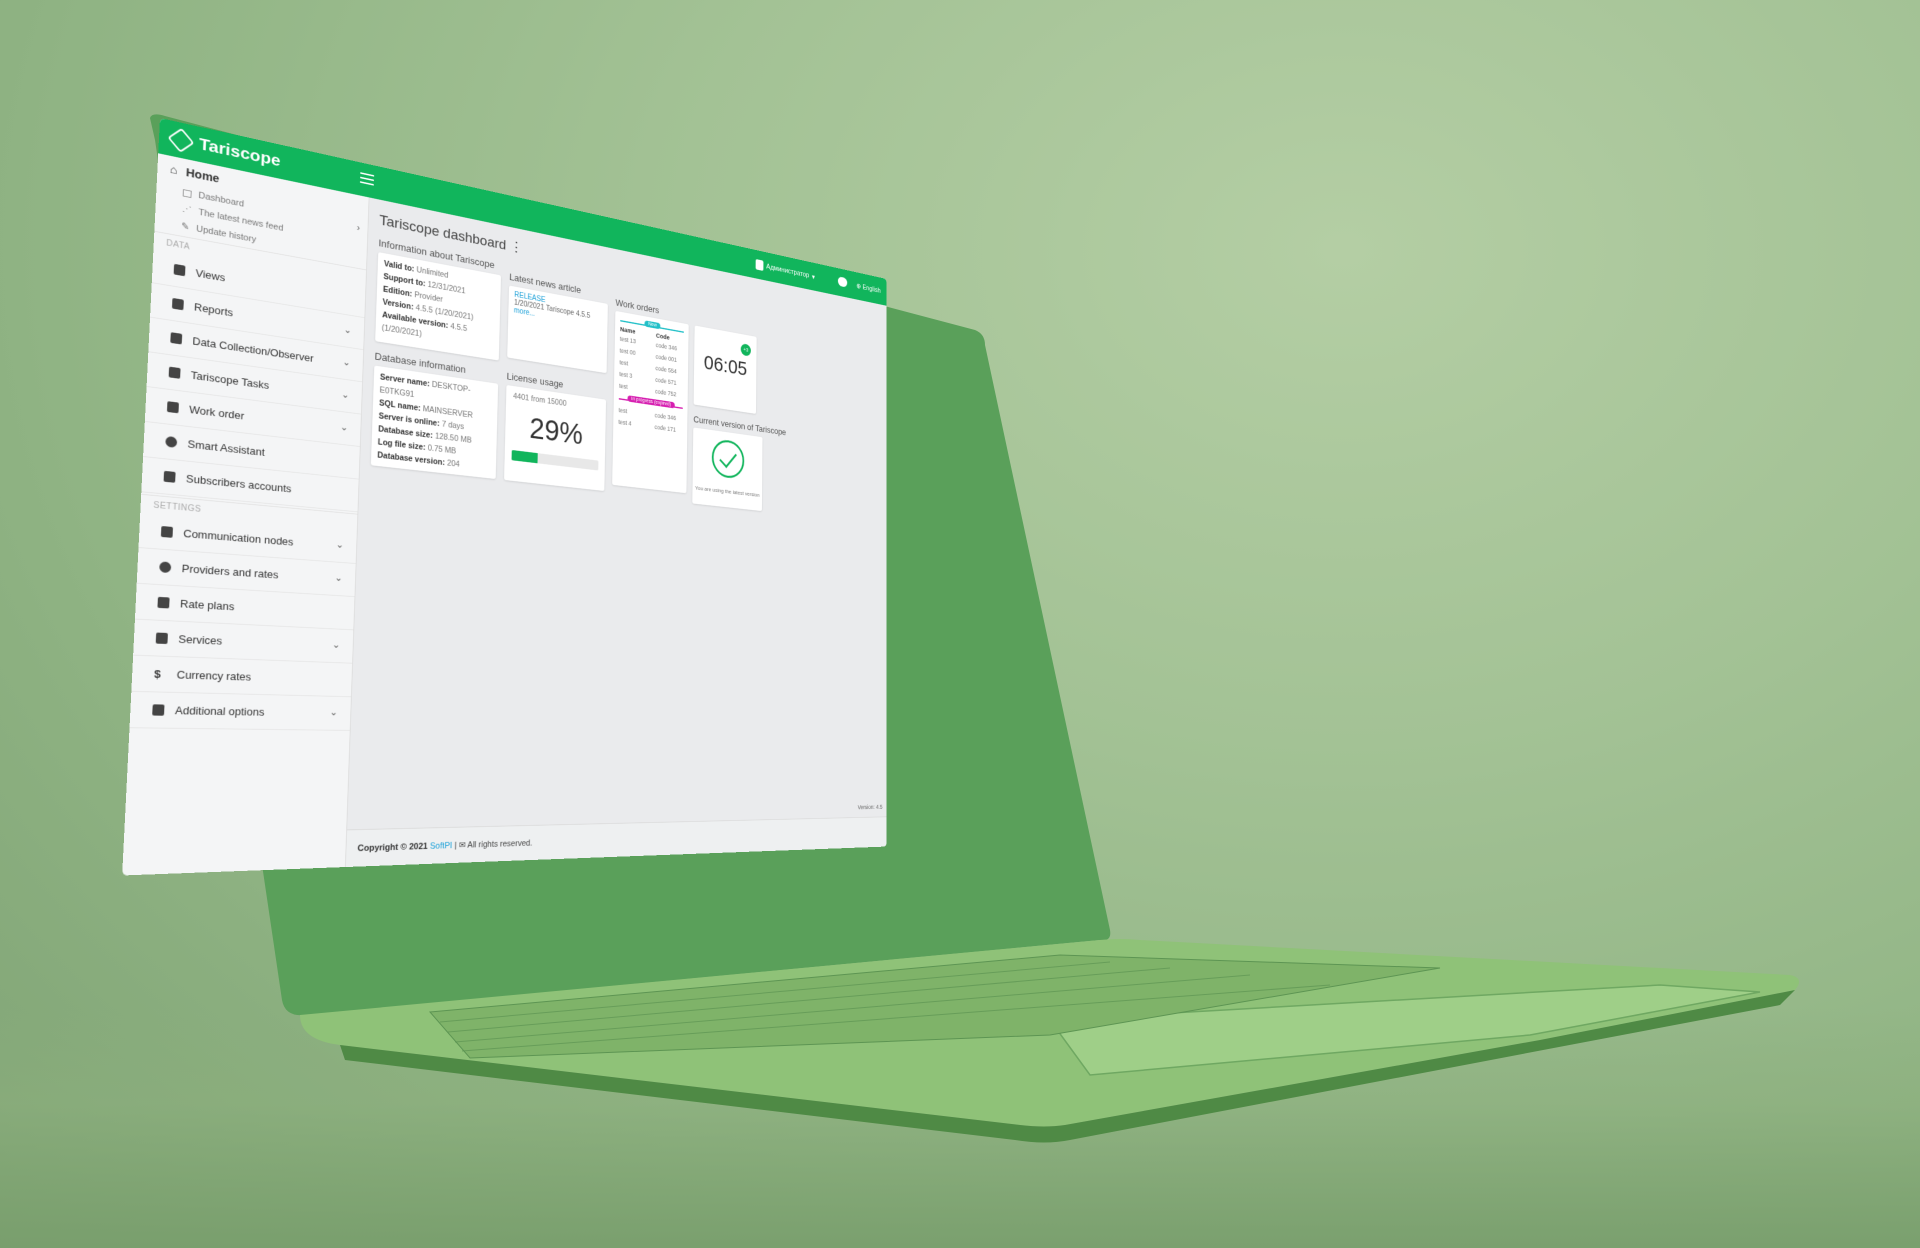 The height and width of the screenshot is (1248, 1920). What do you see at coordinates (453, 426) in the screenshot?
I see `db-value: 7 days` at bounding box center [453, 426].